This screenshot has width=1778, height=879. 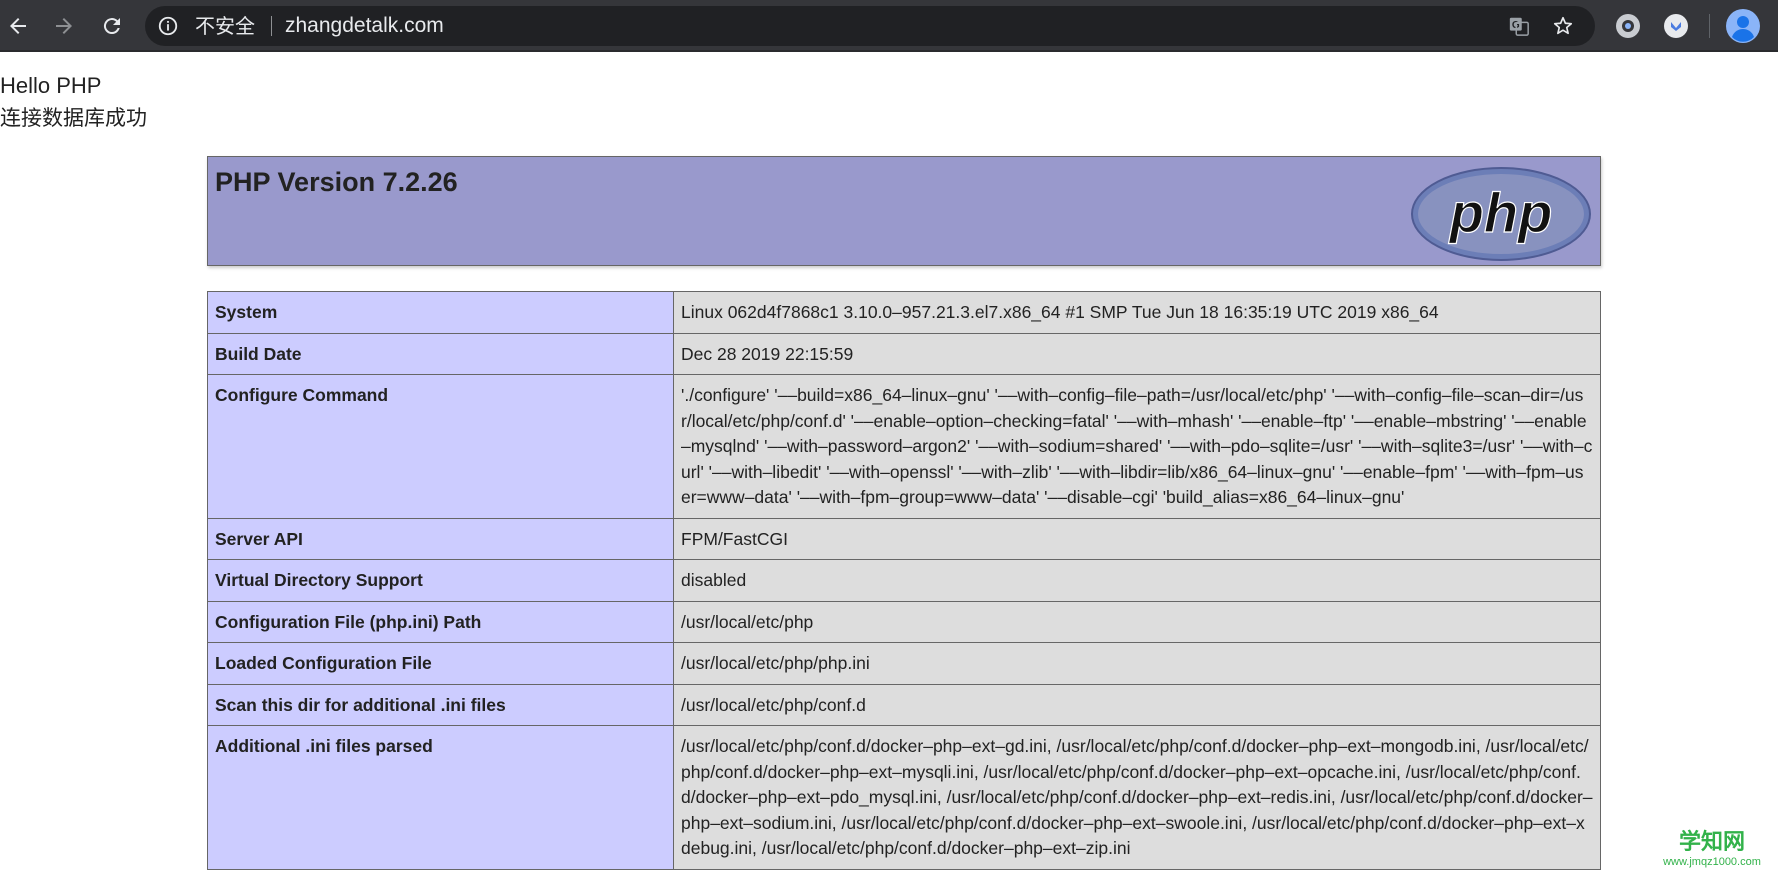 I want to click on address-bar: 不安全 zhangdetalk.com G, so click(x=870, y=26).